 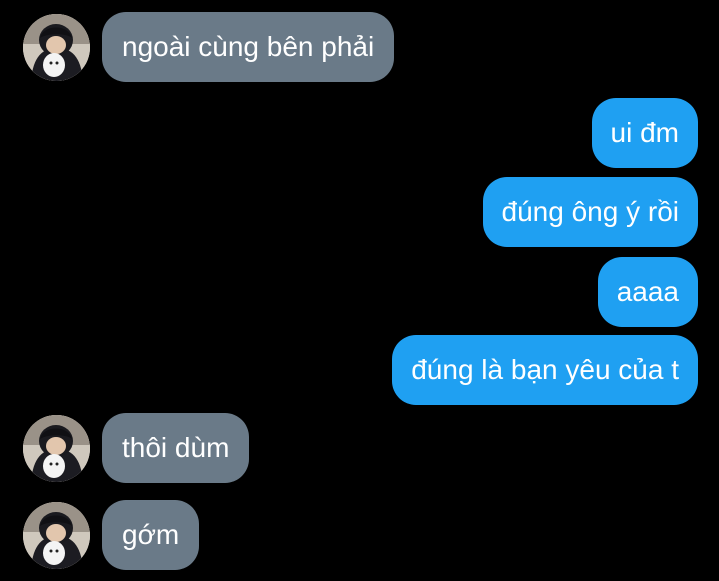 I want to click on incoming-message-bubble: thôi dùm, so click(x=176, y=448).